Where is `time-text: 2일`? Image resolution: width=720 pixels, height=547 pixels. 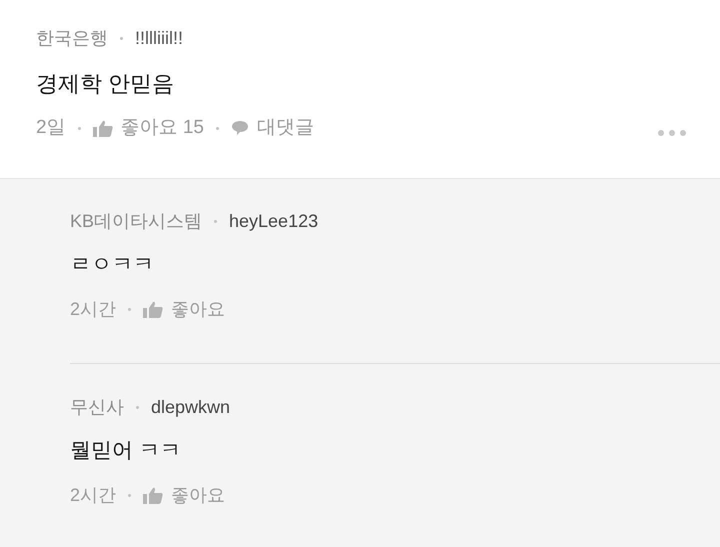 time-text: 2일 is located at coordinates (51, 128).